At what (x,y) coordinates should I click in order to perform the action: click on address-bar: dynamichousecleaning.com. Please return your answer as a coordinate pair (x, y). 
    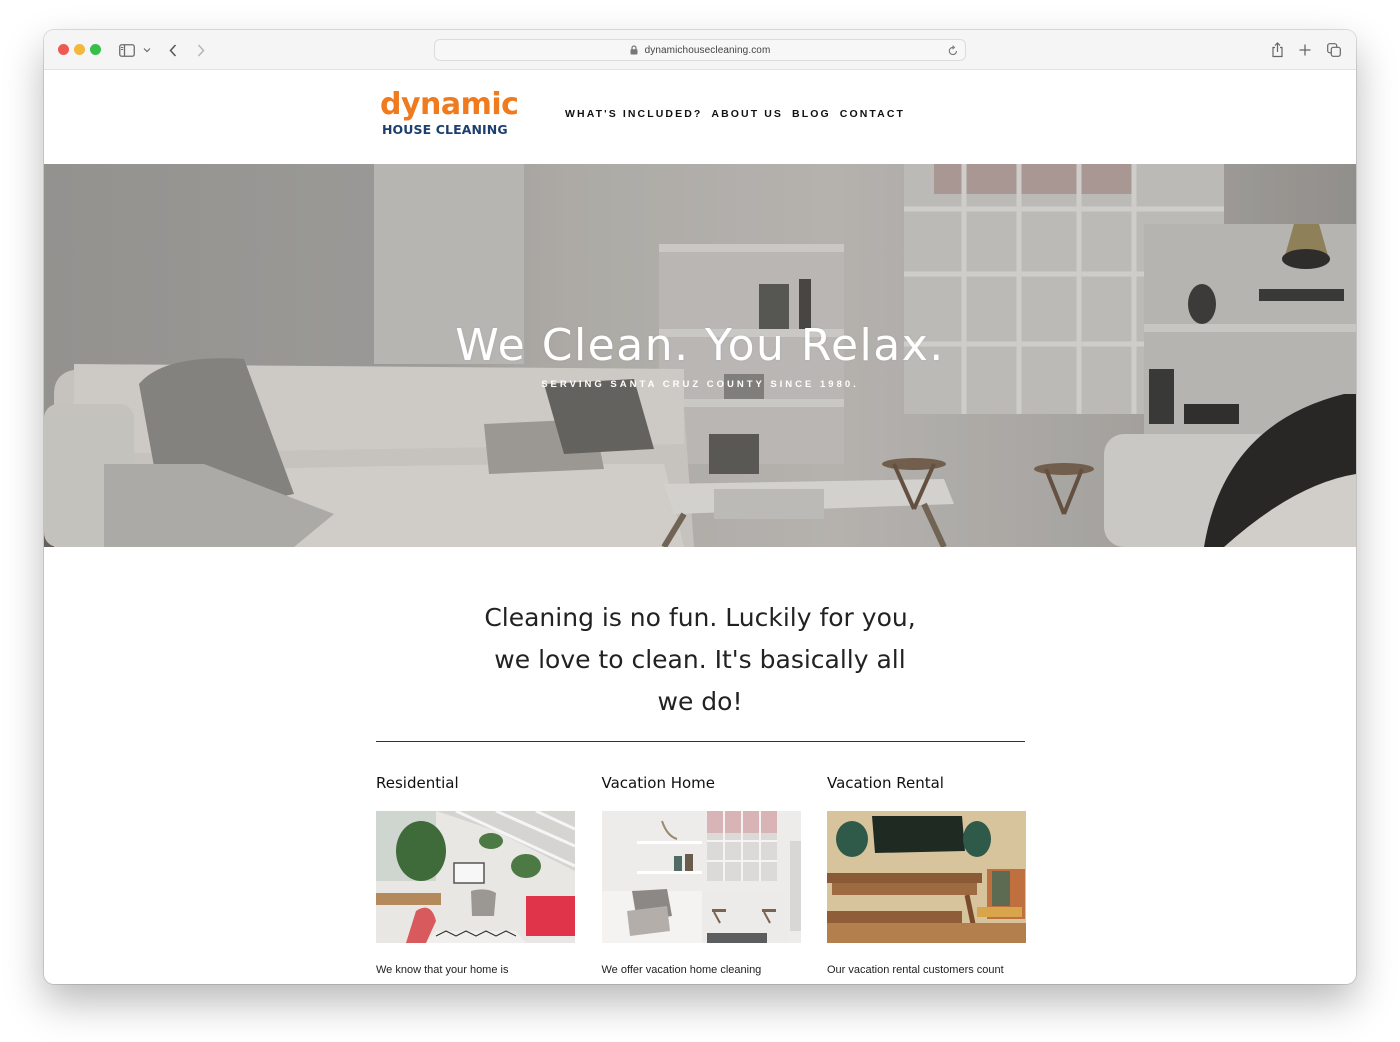
    Looking at the image, I should click on (700, 50).